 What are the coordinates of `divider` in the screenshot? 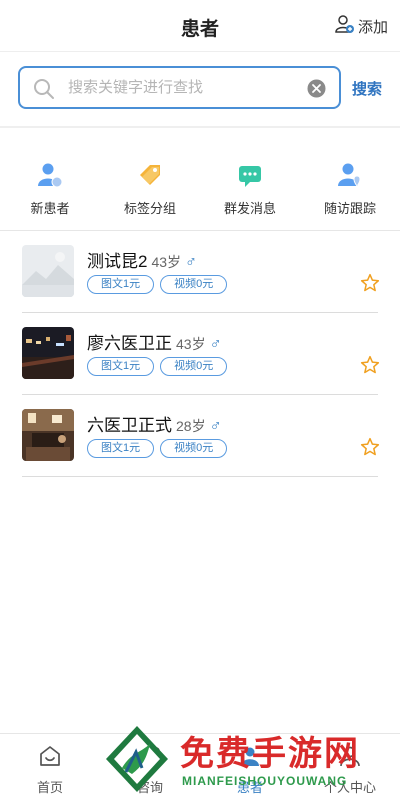 It's located at (200, 127).